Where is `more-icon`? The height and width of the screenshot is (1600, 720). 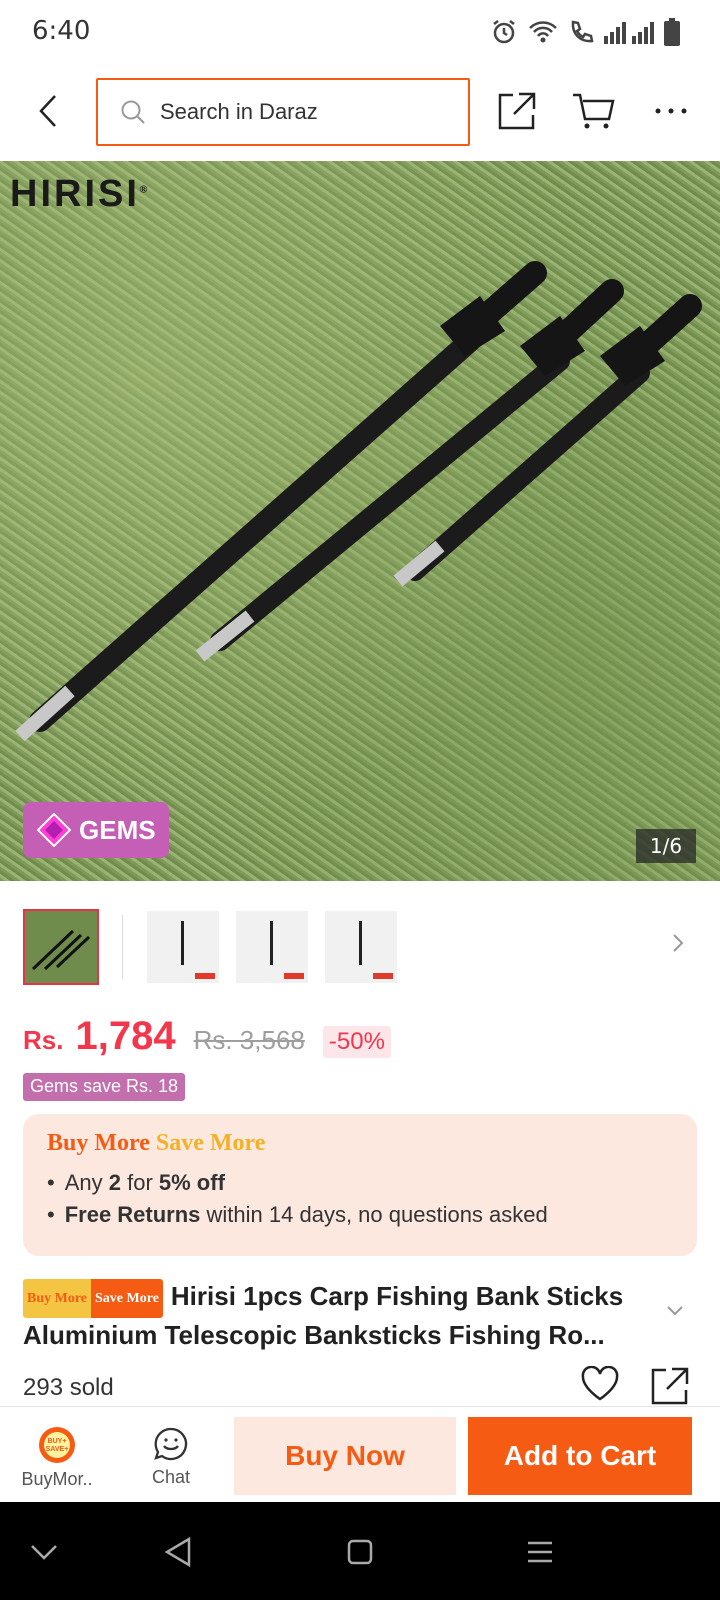
more-icon is located at coordinates (671, 111).